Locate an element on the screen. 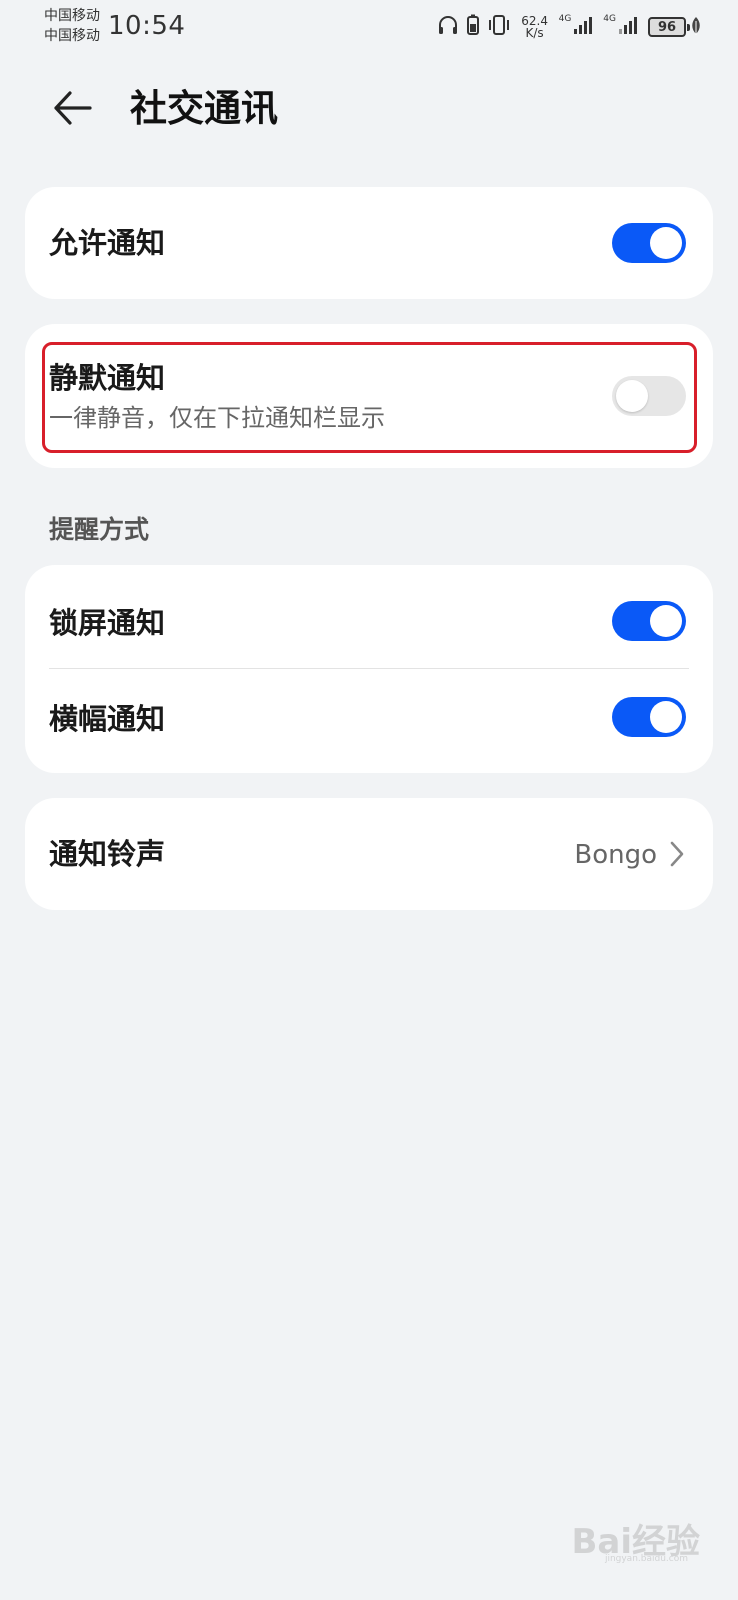 This screenshot has width=738, height=1600. leaf-icon is located at coordinates (696, 28).